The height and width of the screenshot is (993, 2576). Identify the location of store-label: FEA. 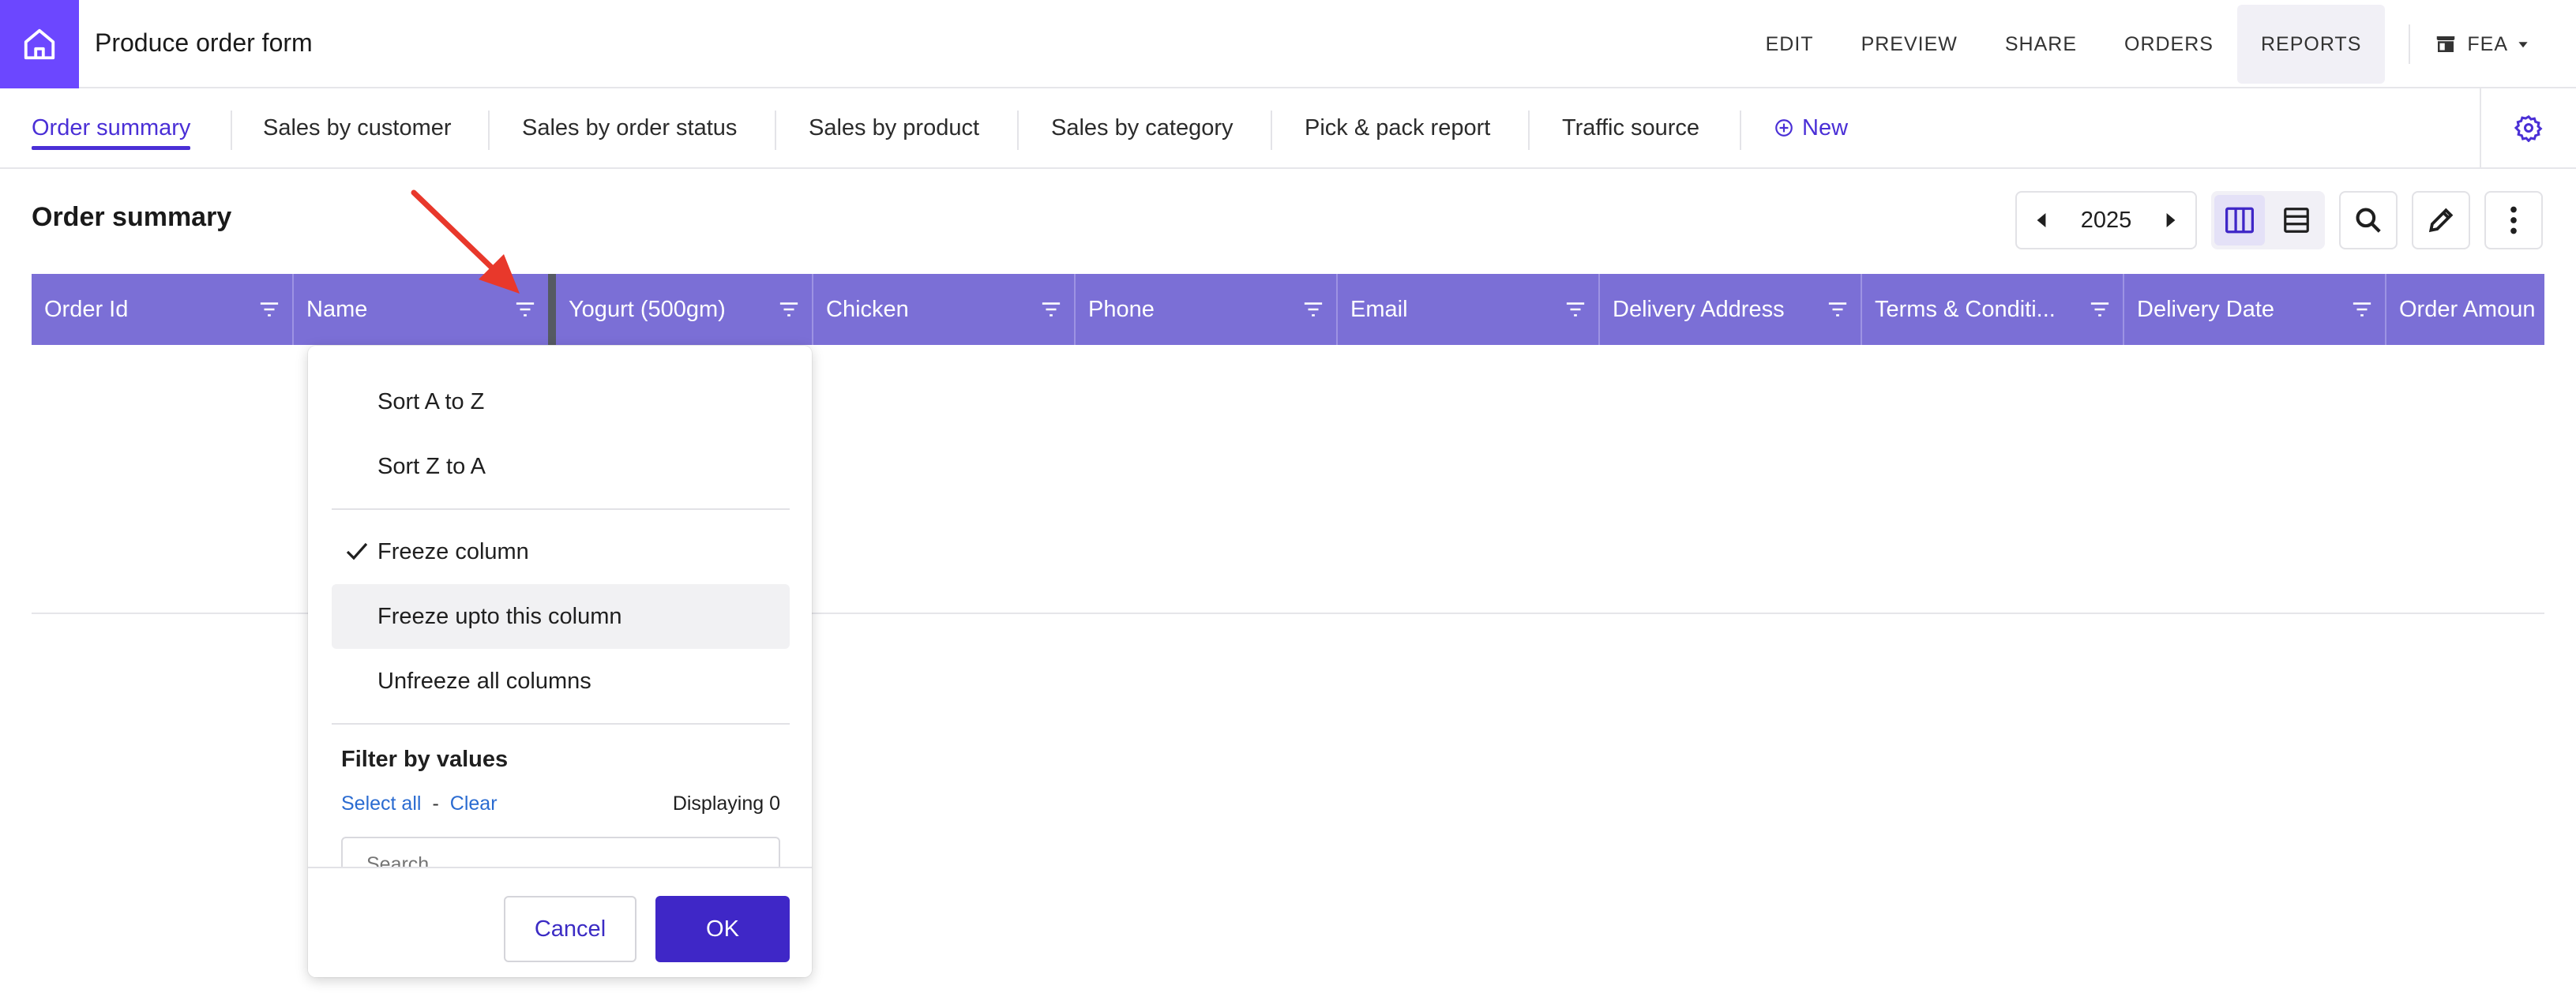
(2487, 44).